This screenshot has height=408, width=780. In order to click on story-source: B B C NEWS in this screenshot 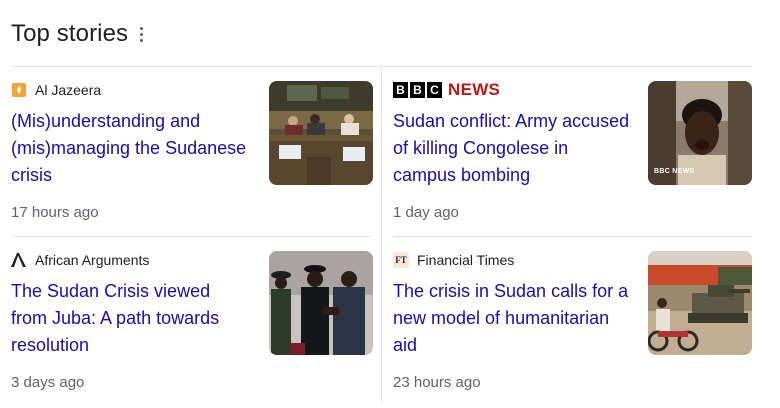, I will do `click(446, 90)`.